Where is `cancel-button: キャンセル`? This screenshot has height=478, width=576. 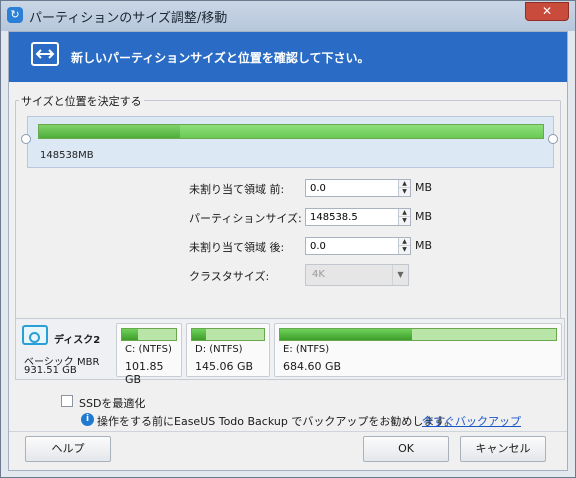
cancel-button: キャンセル is located at coordinates (503, 449).